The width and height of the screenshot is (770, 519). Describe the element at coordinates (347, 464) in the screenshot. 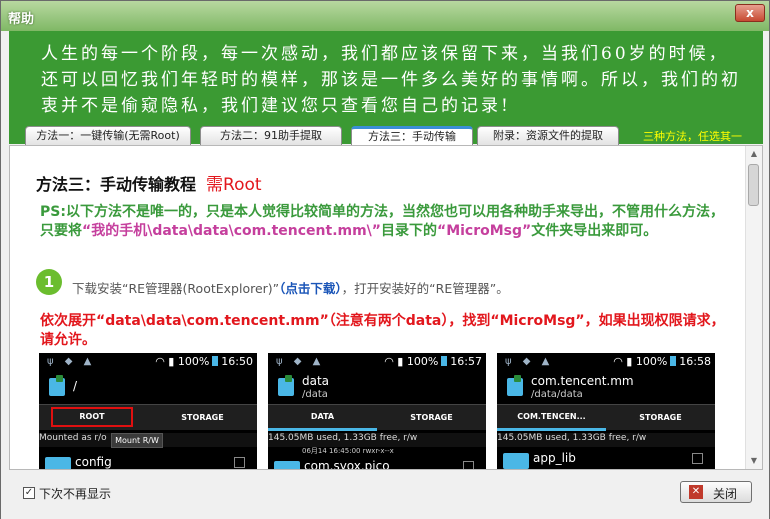

I see `file-name: com.syox.pico` at that location.